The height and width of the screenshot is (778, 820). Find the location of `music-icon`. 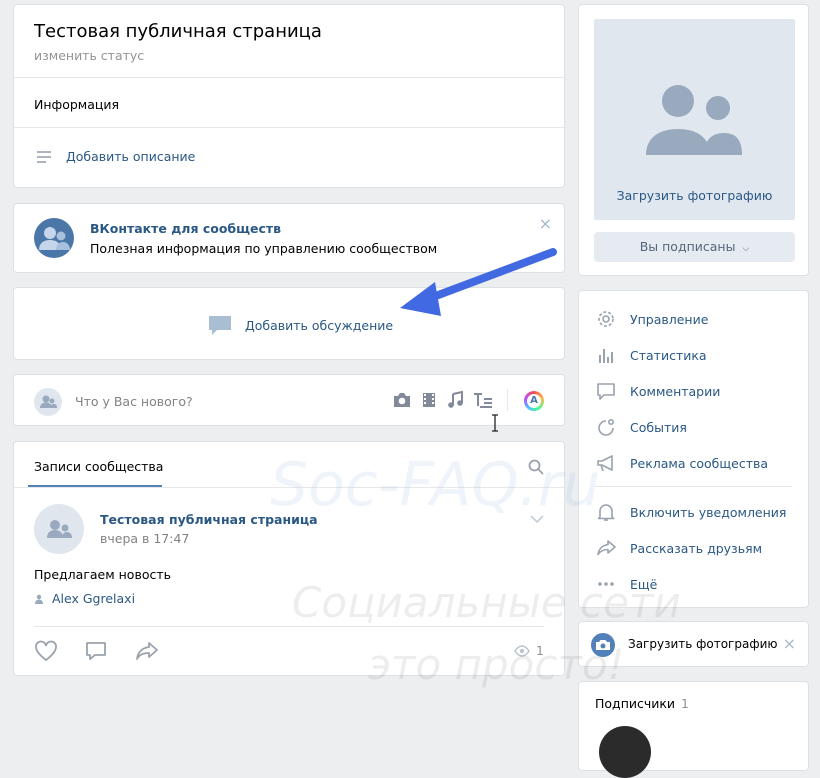

music-icon is located at coordinates (455, 400).